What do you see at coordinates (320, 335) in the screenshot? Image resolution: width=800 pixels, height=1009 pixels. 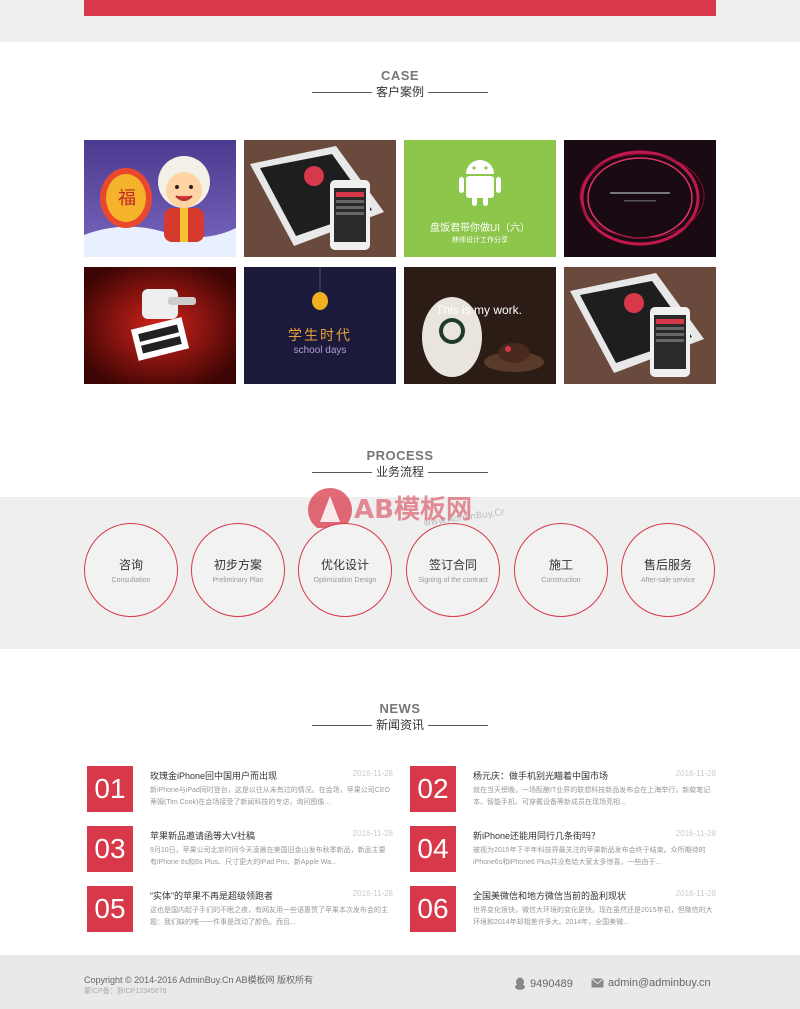 I see `case-caption: 学生时代` at bounding box center [320, 335].